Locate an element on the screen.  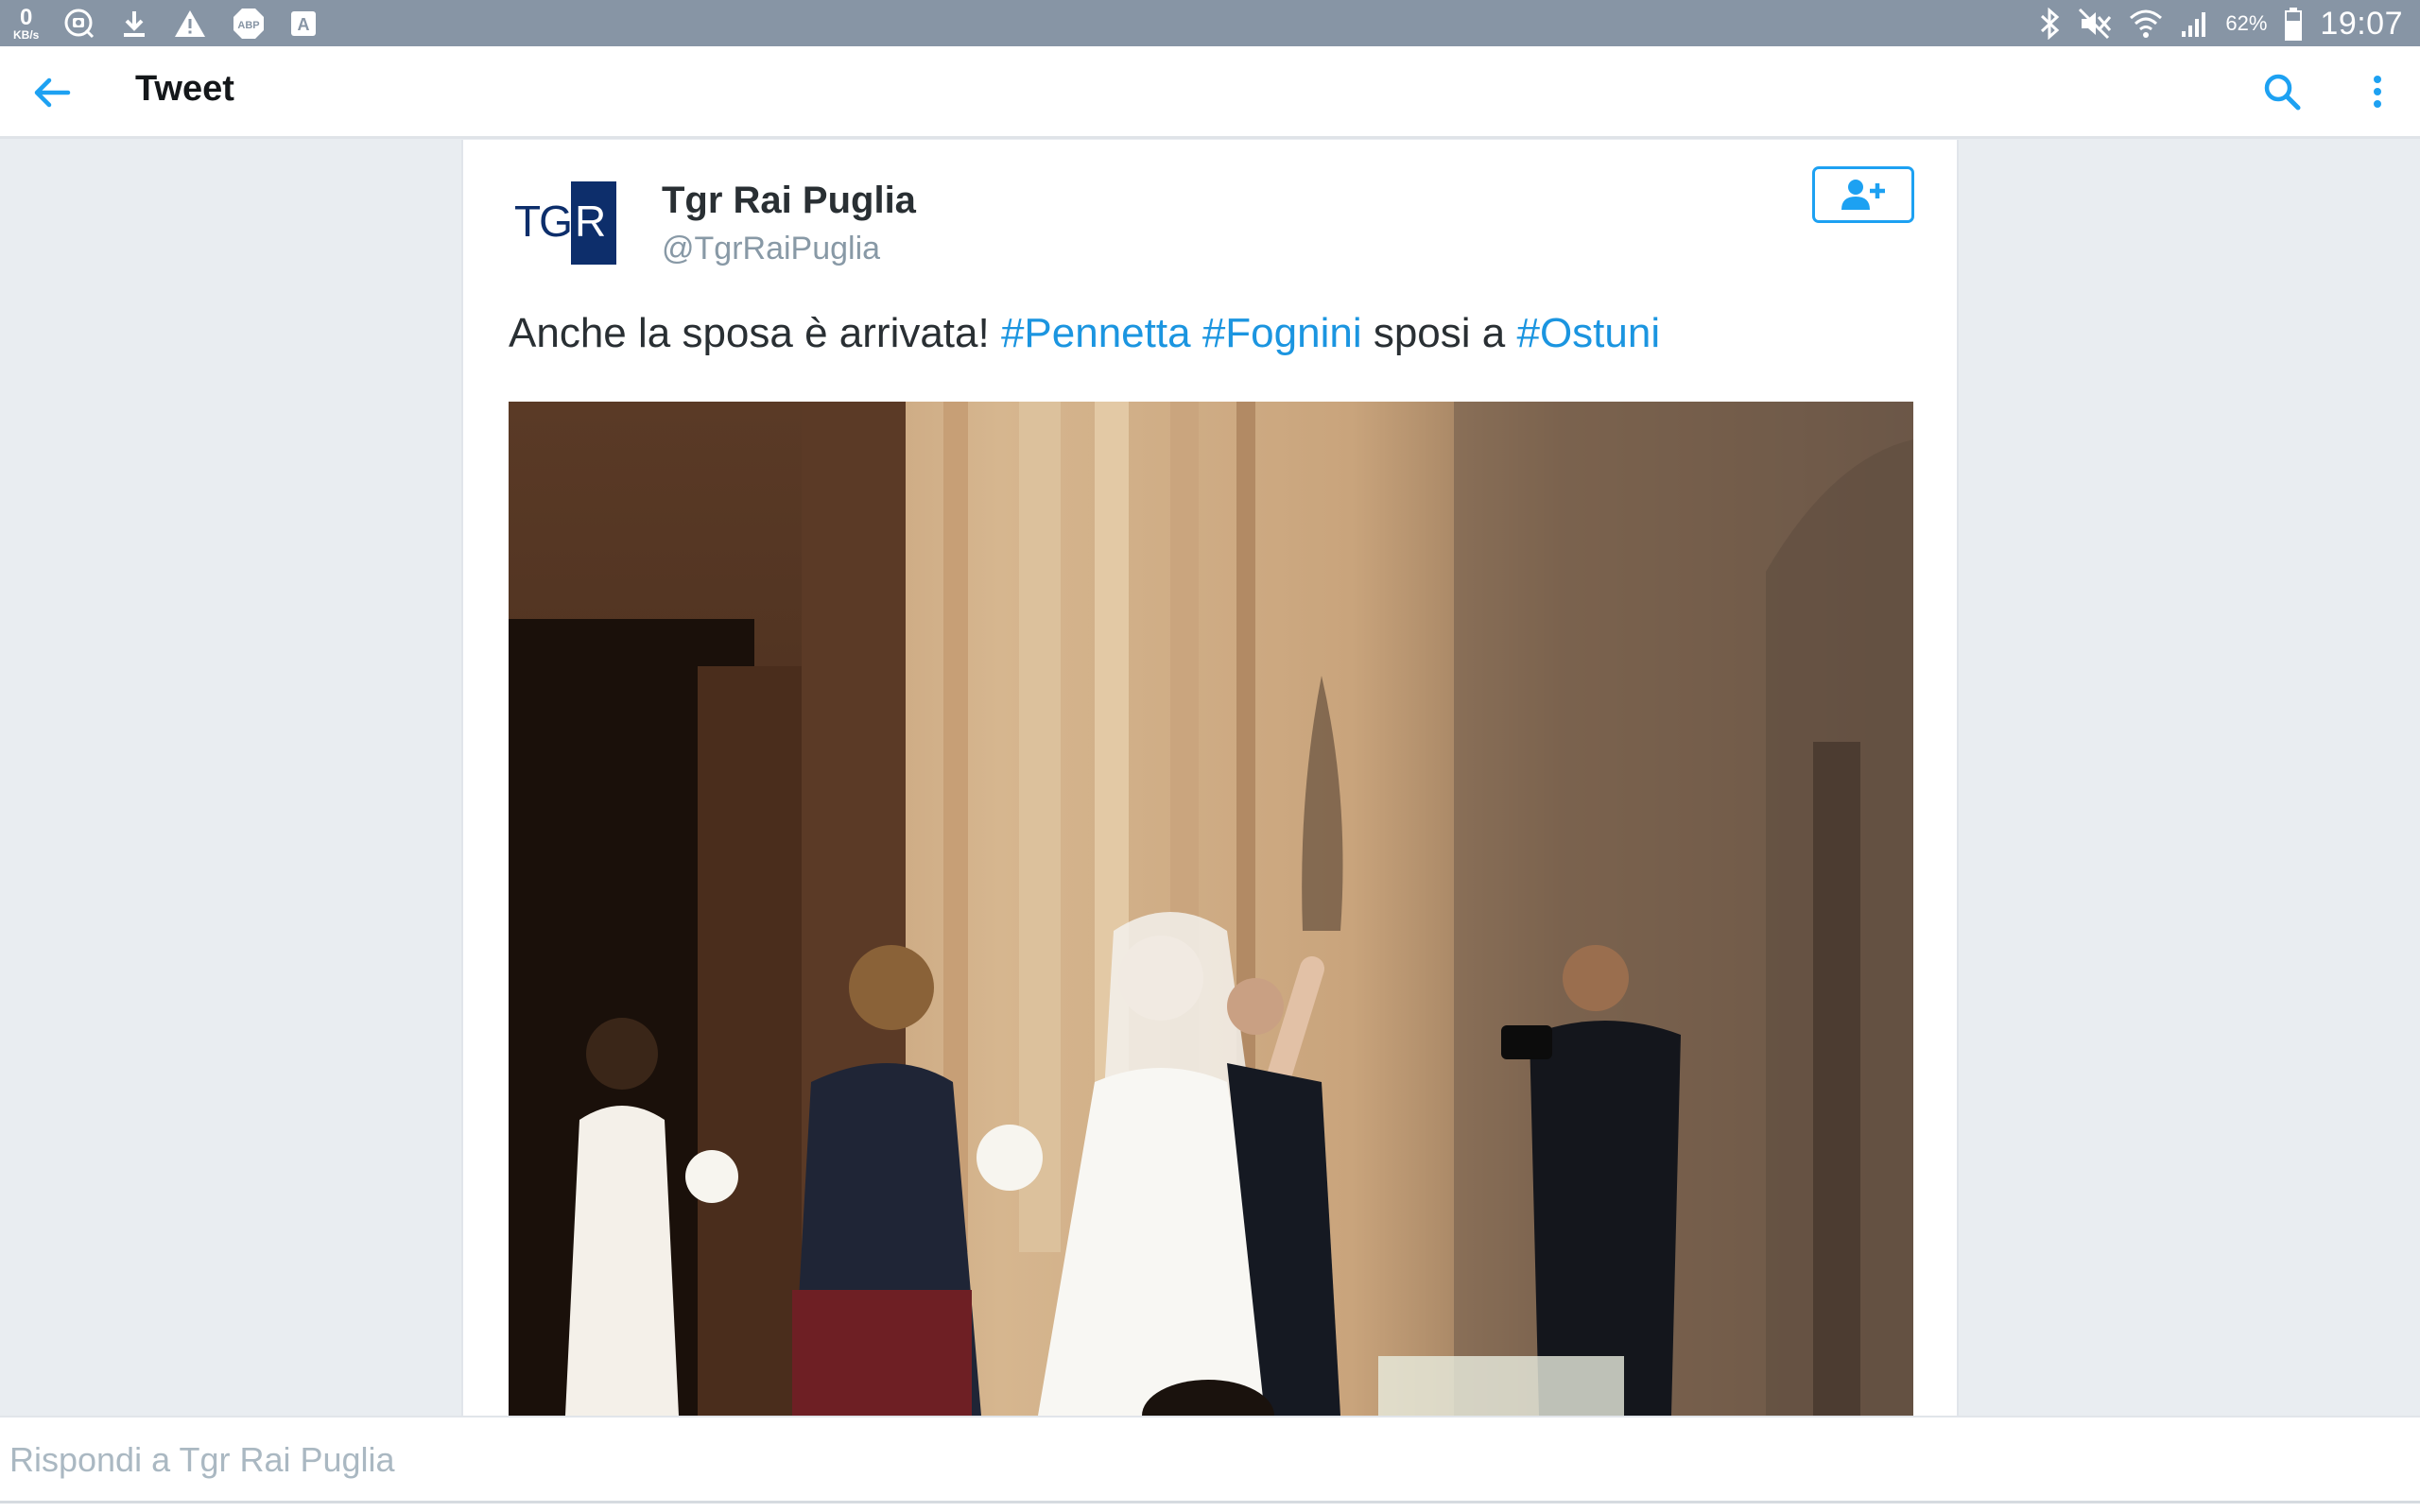
search-button is located at coordinates (2283, 92).